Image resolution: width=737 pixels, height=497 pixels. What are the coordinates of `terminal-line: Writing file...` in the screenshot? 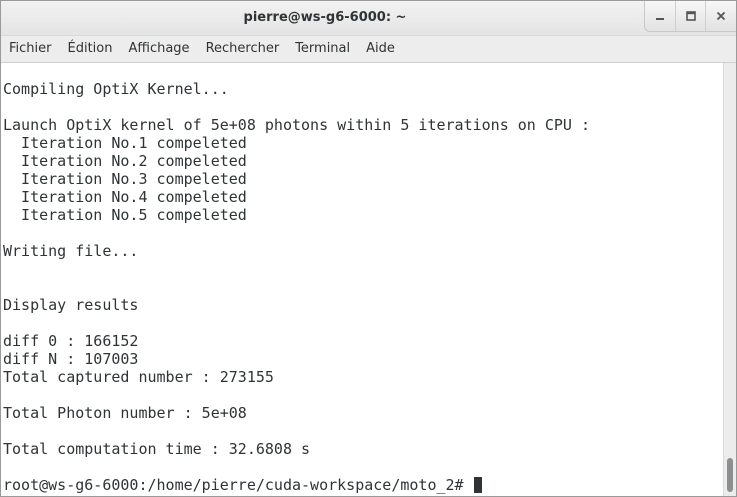 It's located at (71, 251).